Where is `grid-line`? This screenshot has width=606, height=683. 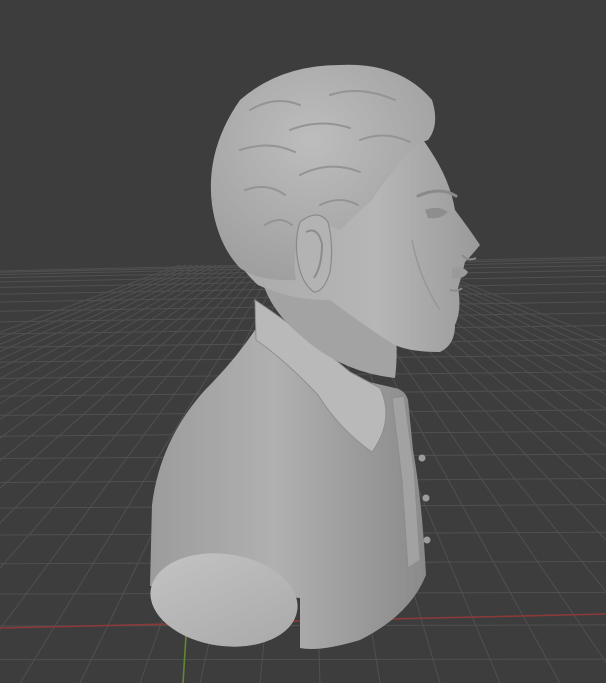
grid-line is located at coordinates (93, 301).